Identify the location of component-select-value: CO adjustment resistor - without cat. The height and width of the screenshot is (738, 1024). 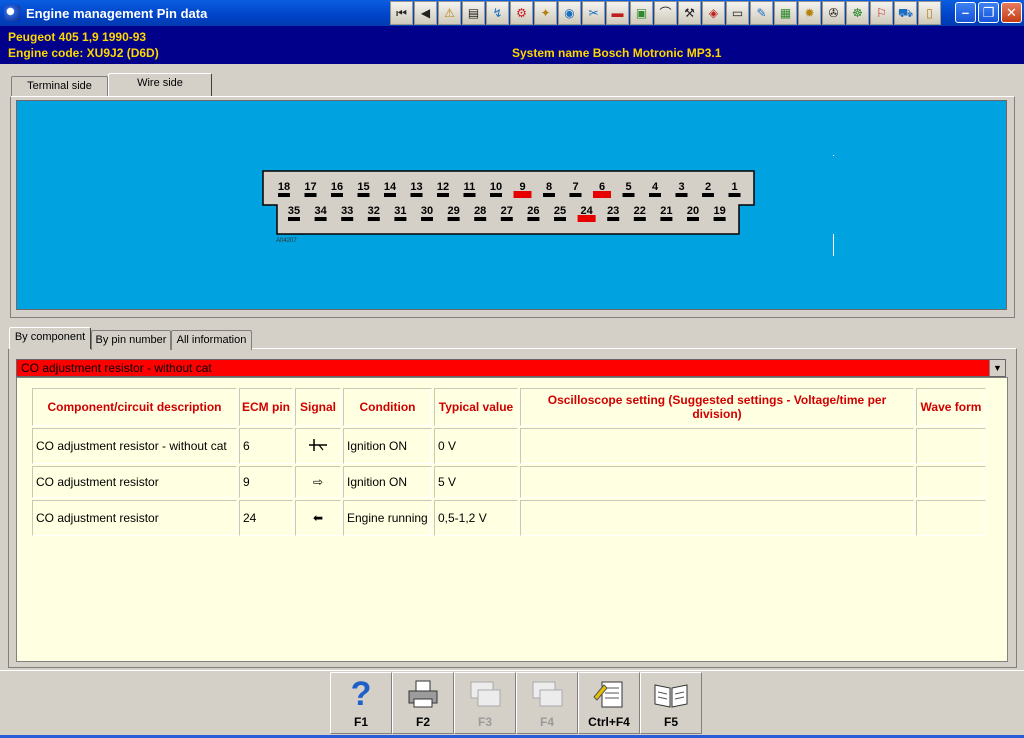
(116, 368).